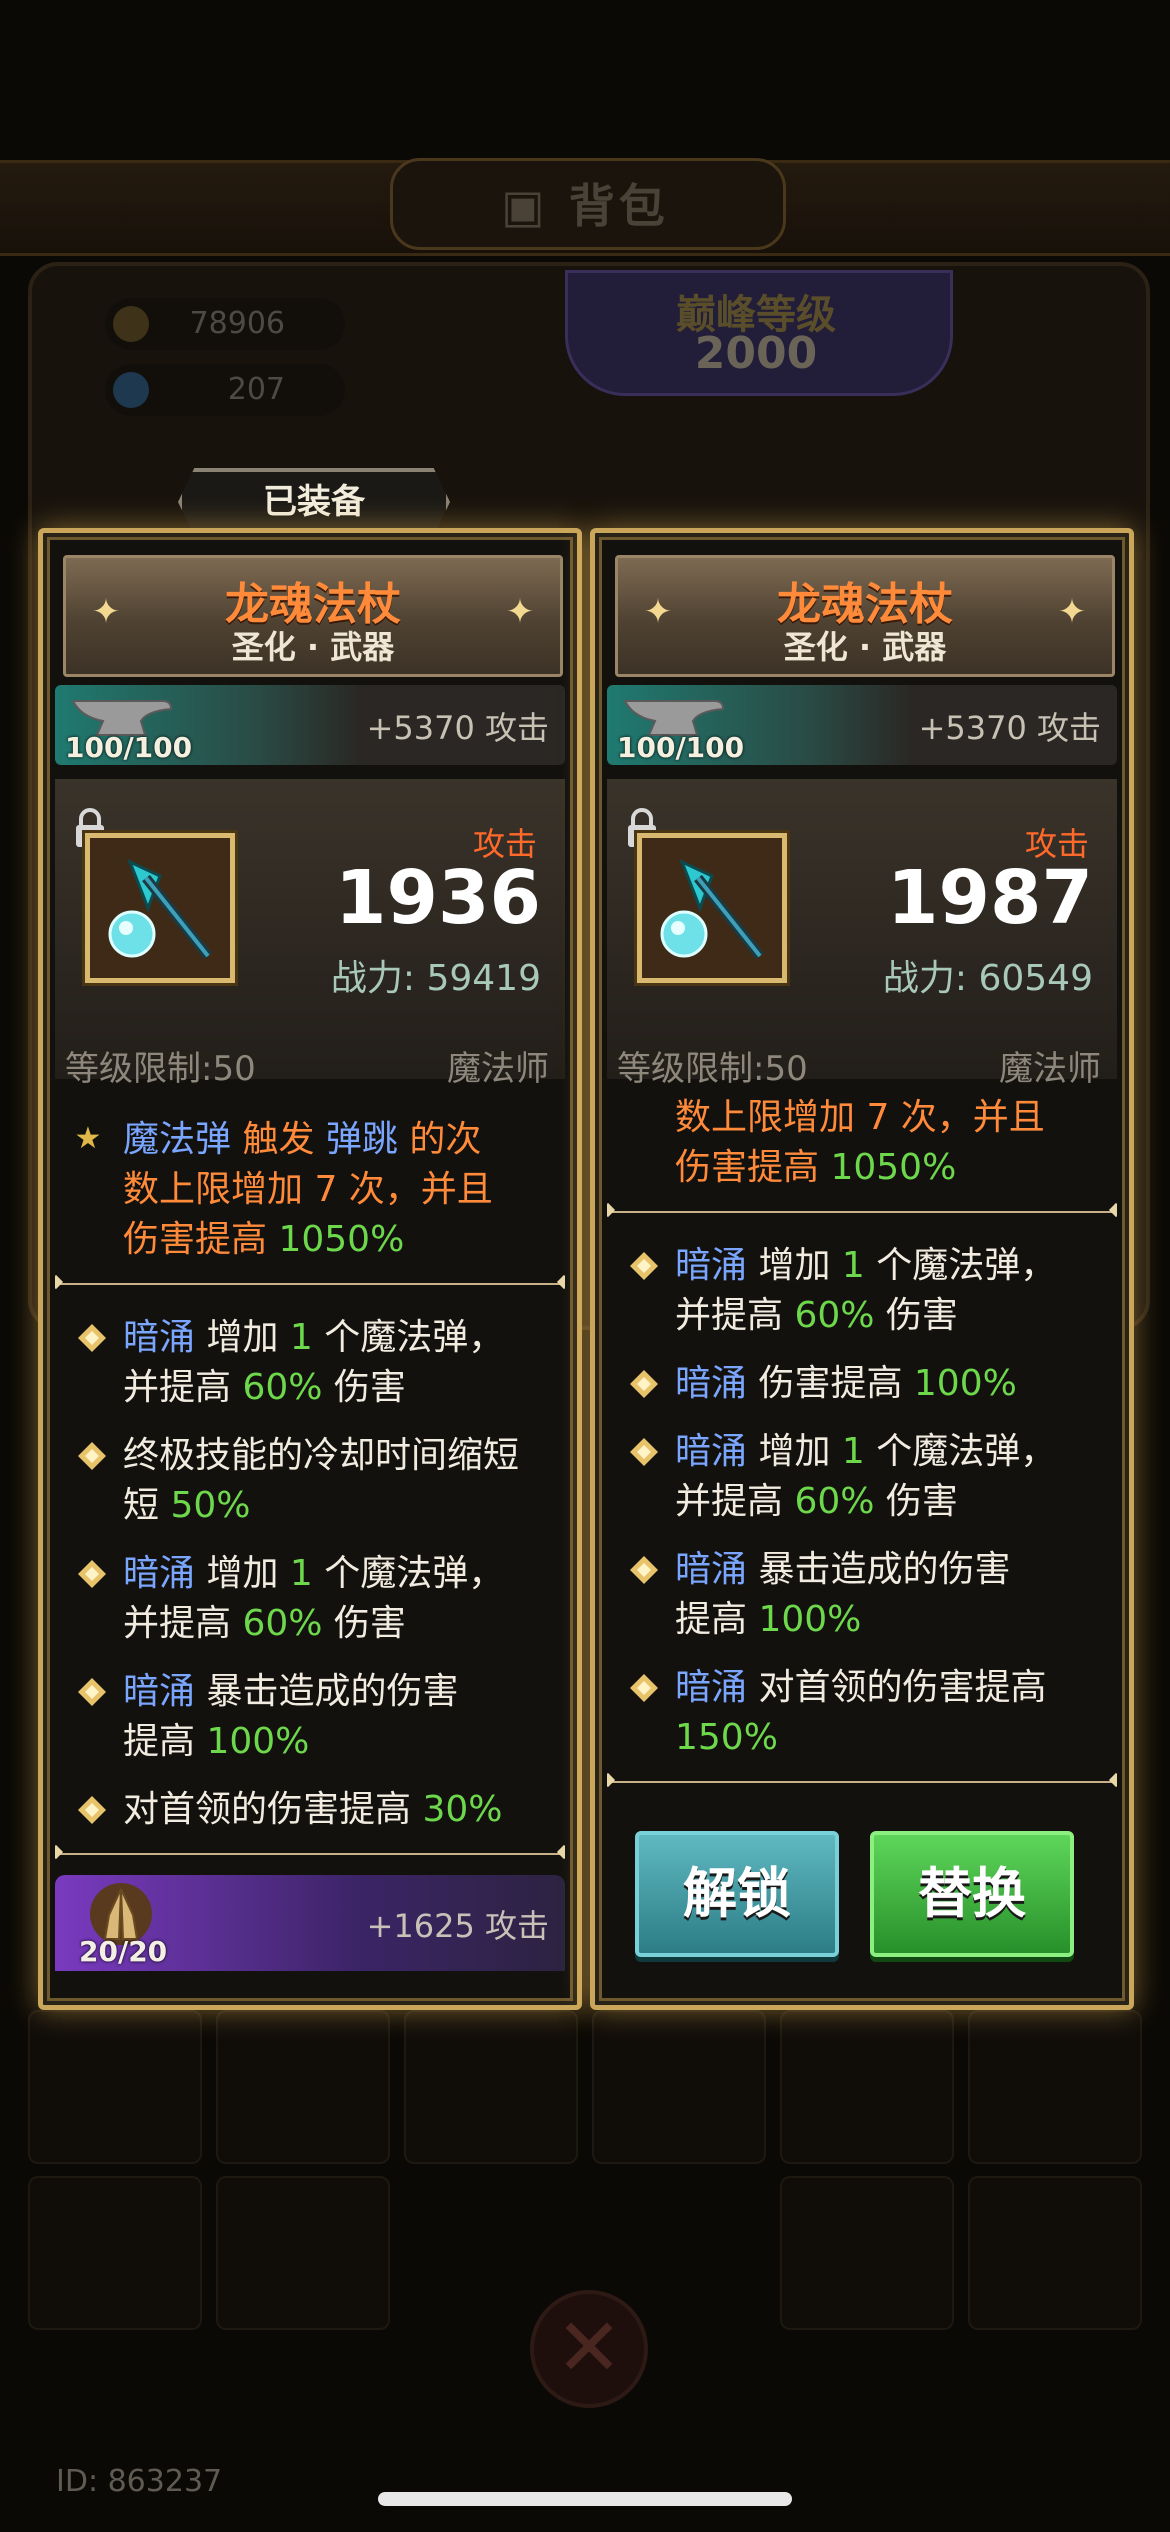 This screenshot has height=2532, width=1170. Describe the element at coordinates (862, 1713) in the screenshot. I see `attribute-row: 暗涌 对首领的伤害提高 150%` at that location.